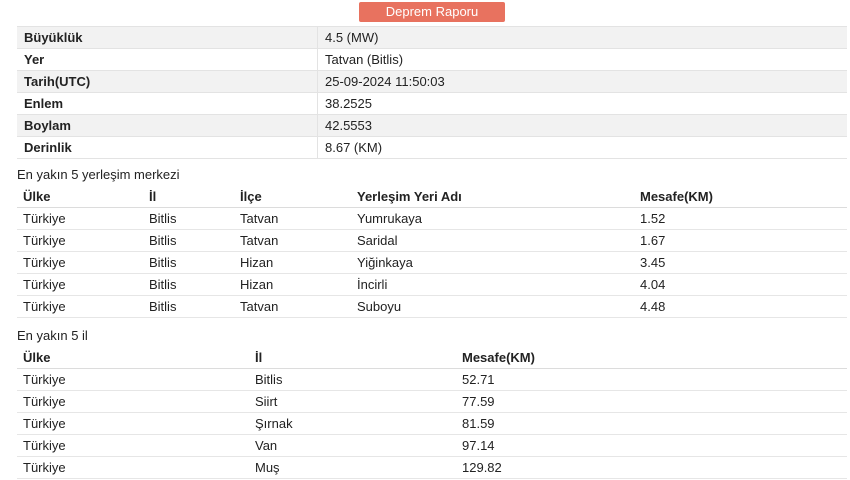 The width and height of the screenshot is (850, 480). What do you see at coordinates (52, 335) in the screenshot?
I see `provinces-section-title: En yakın 5 il` at bounding box center [52, 335].